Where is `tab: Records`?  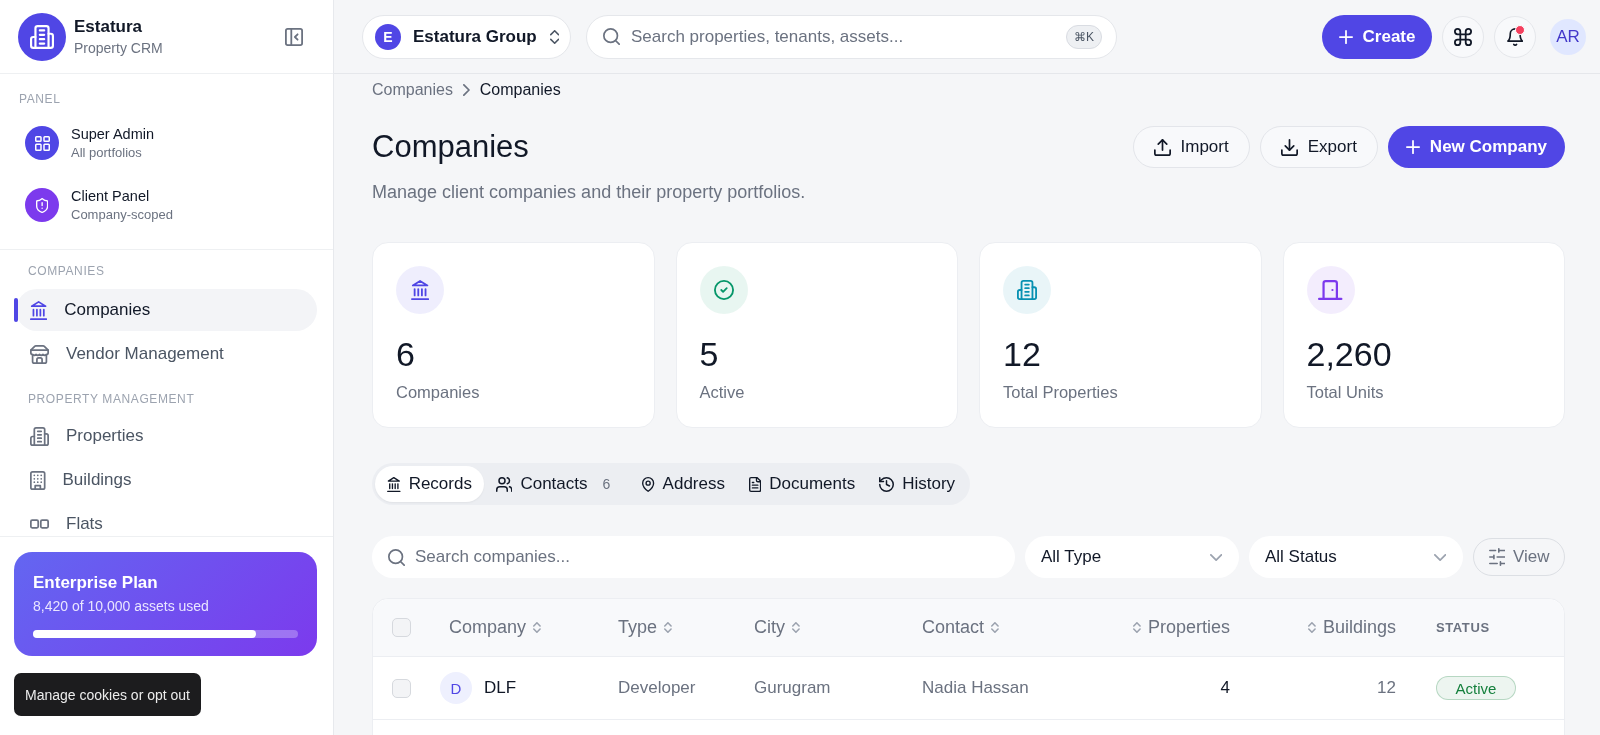
tab: Records is located at coordinates (429, 484).